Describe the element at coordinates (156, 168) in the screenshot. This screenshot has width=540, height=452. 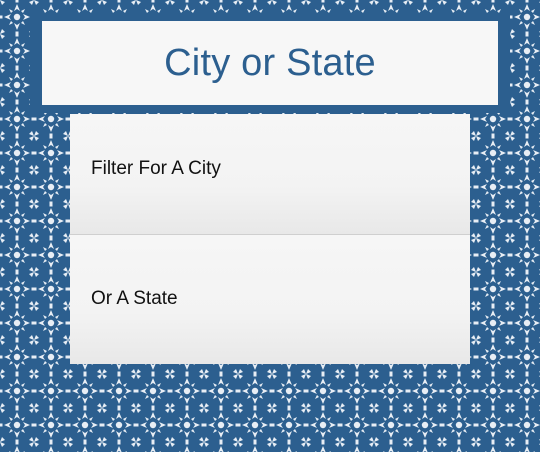
I see `menu-item-label: Filter For A City` at that location.